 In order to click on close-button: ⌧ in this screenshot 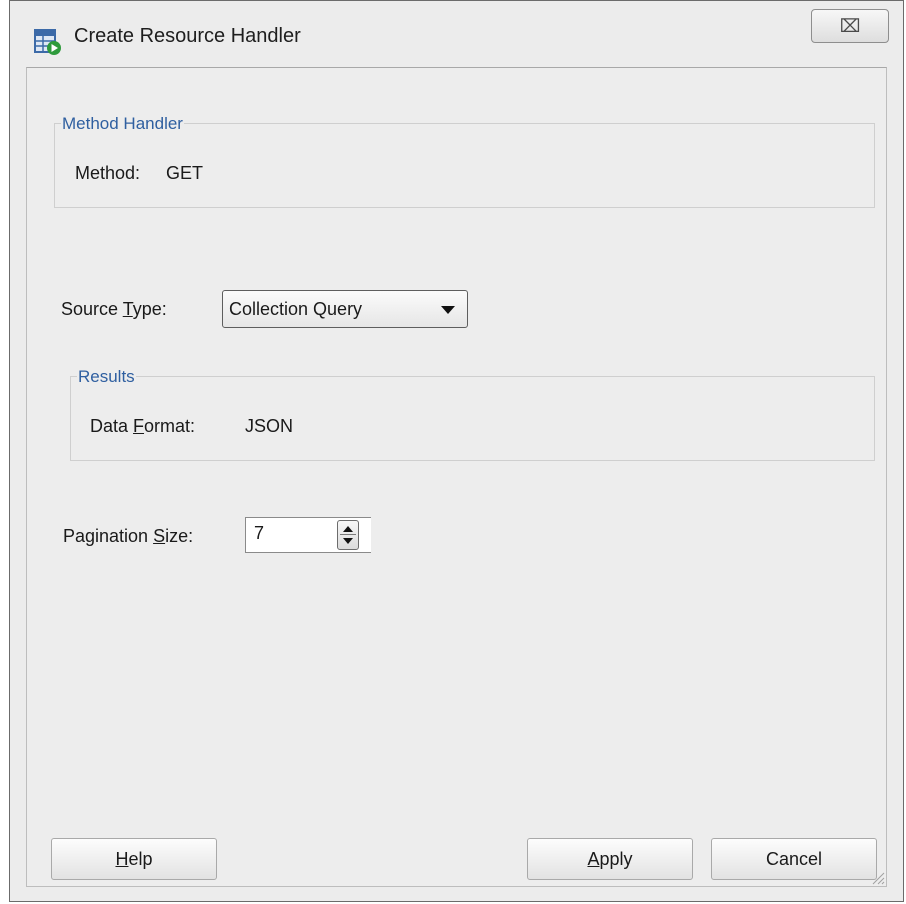, I will do `click(850, 26)`.